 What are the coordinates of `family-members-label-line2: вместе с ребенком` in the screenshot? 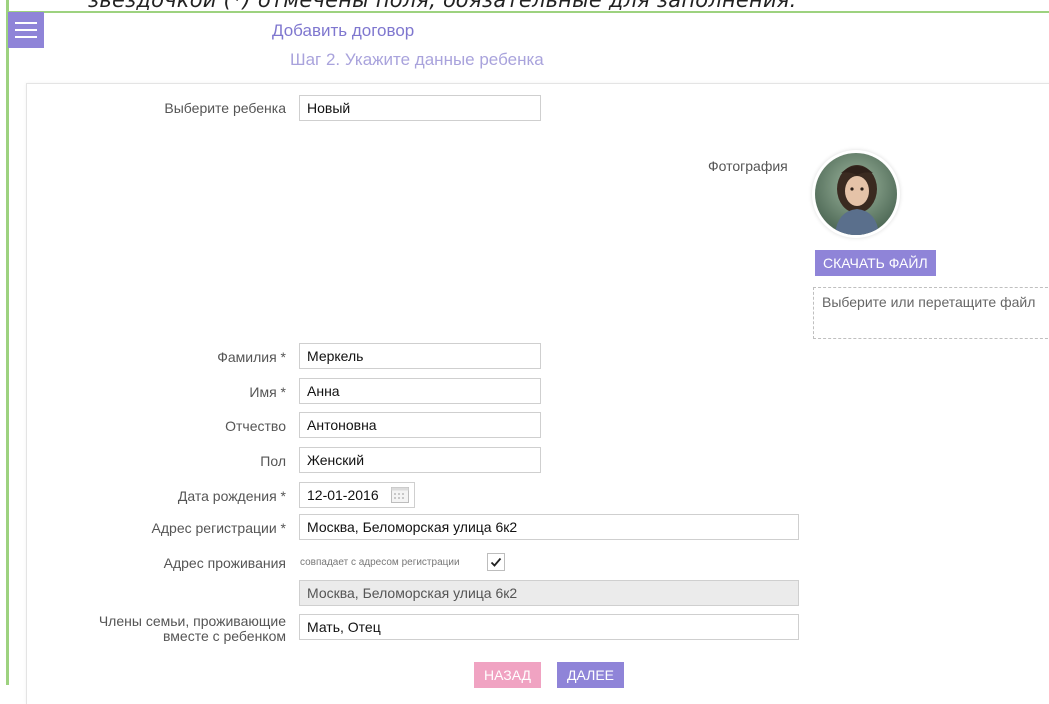 It's located at (224, 636).